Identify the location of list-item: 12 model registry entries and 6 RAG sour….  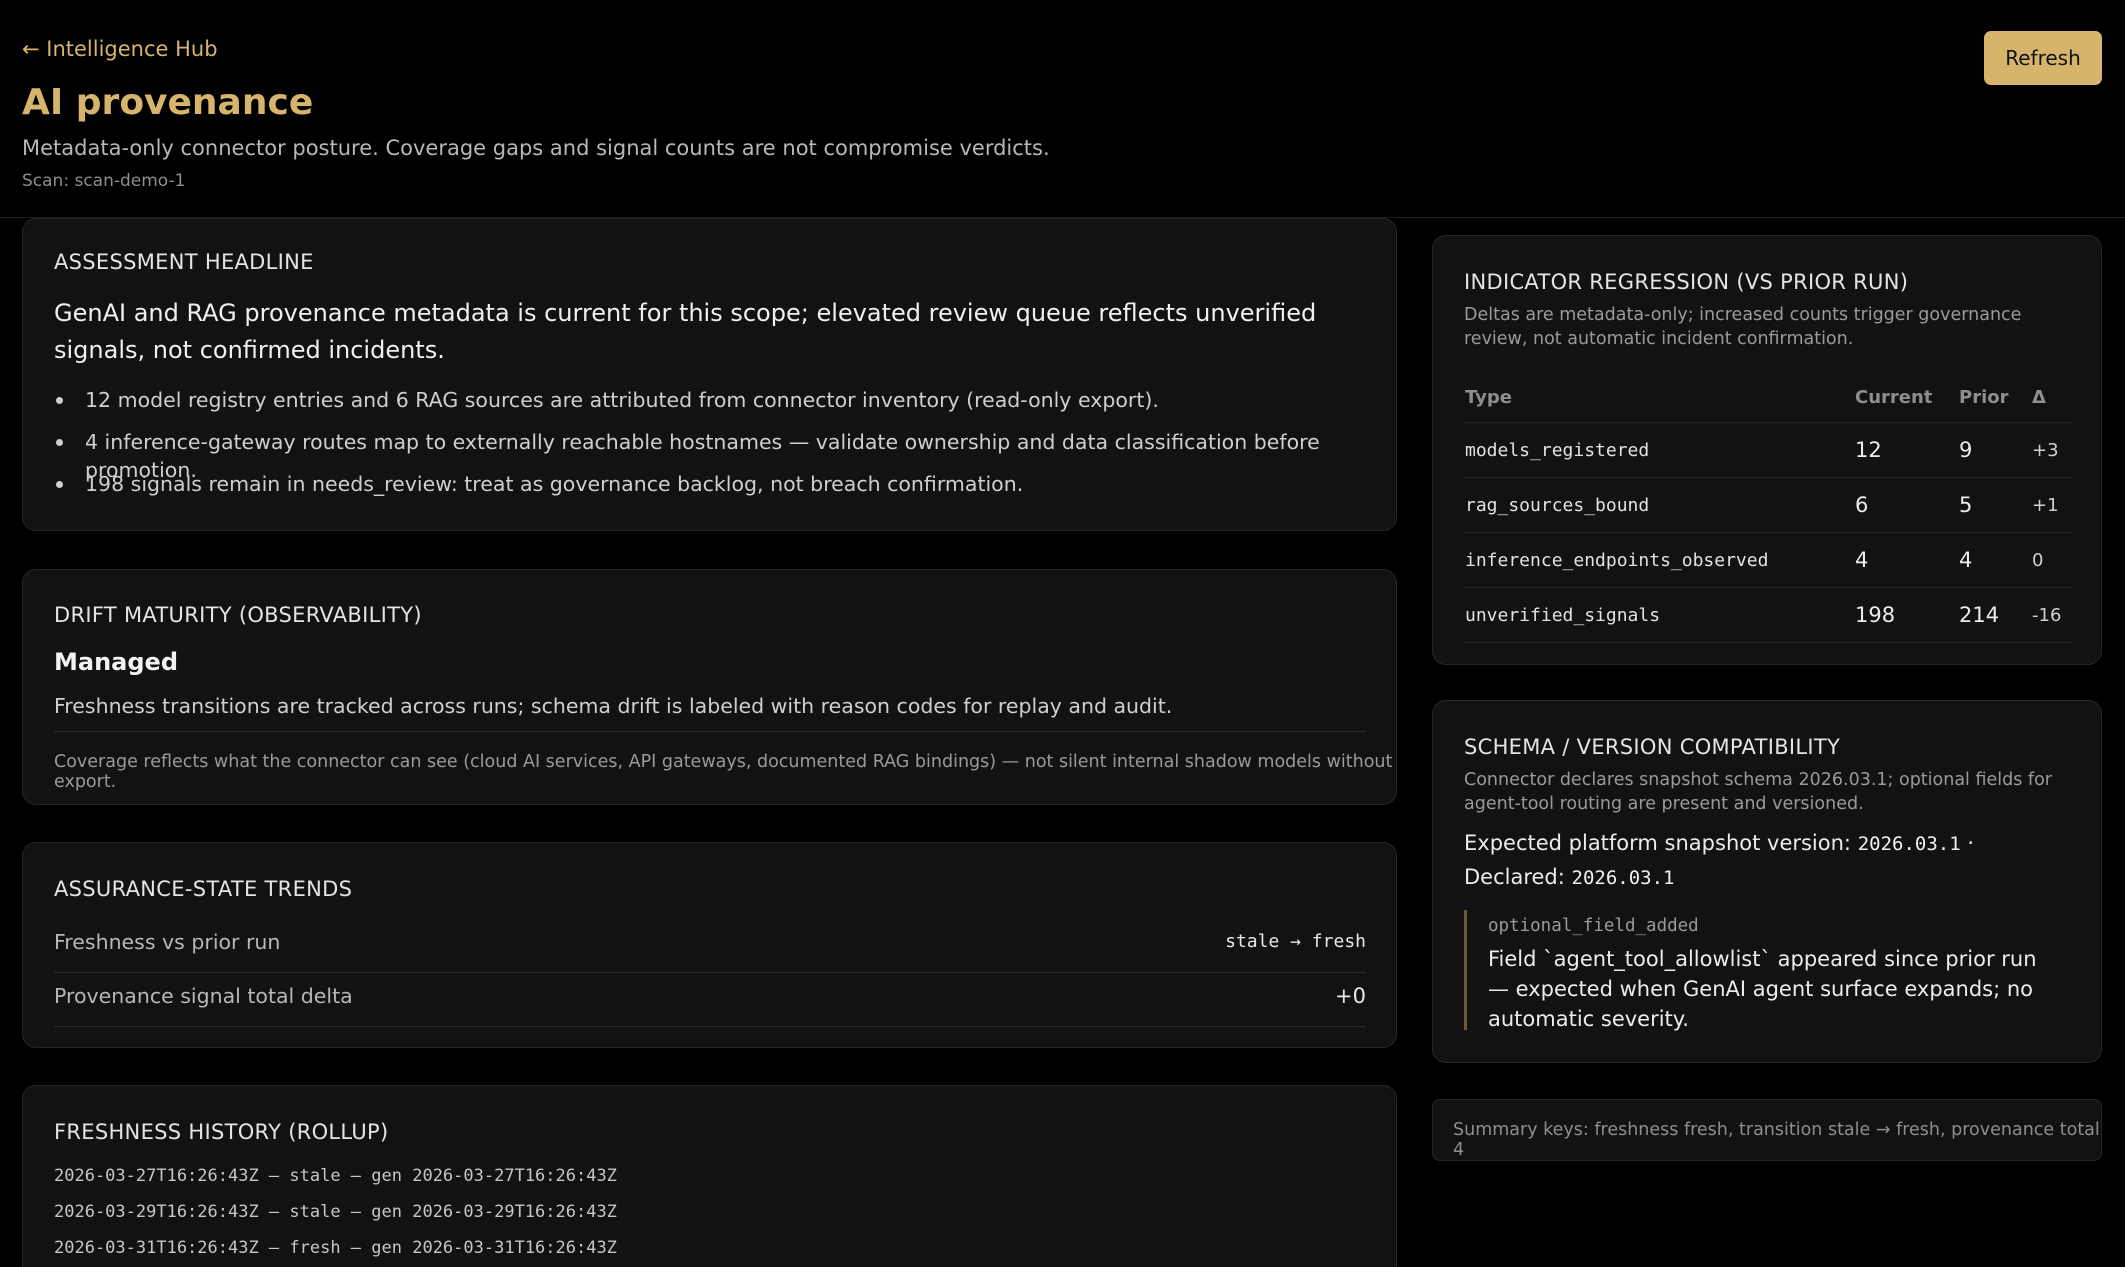
(714, 407).